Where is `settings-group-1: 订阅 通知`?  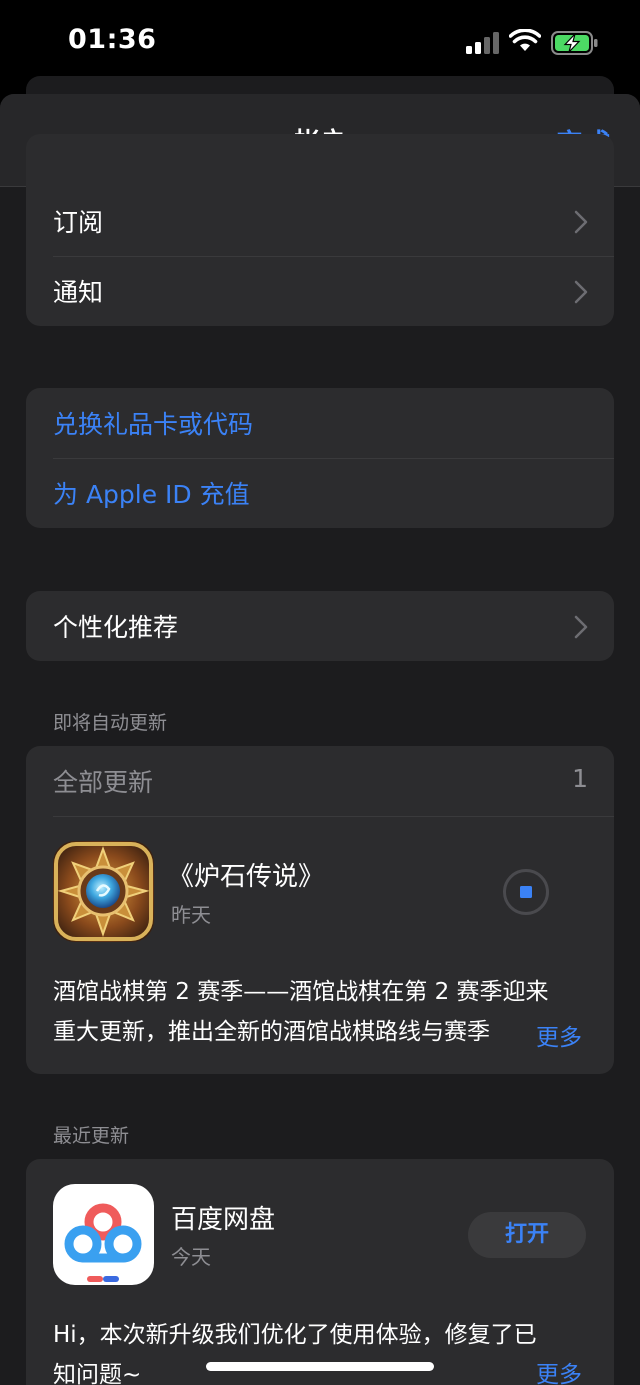
settings-group-1: 订阅 通知 is located at coordinates (320, 230).